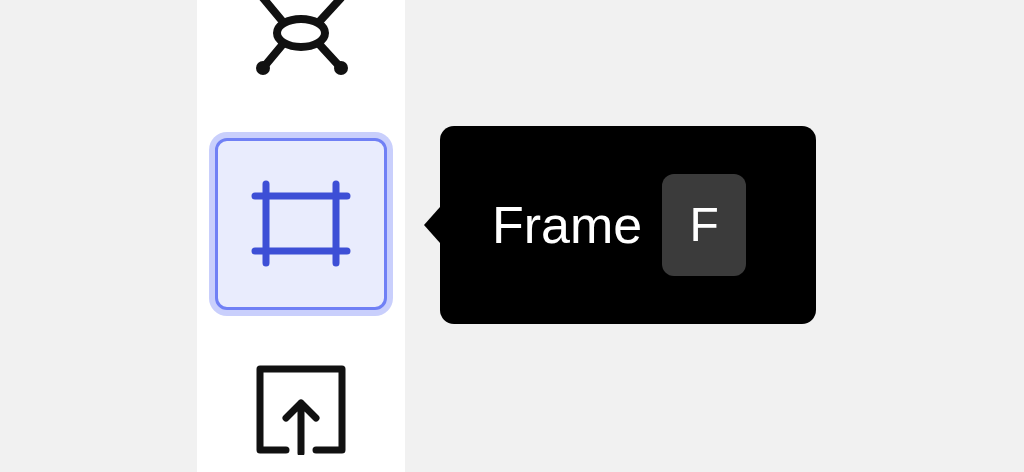 The image size is (1024, 472). Describe the element at coordinates (704, 225) in the screenshot. I see `shortcut-key: F` at that location.